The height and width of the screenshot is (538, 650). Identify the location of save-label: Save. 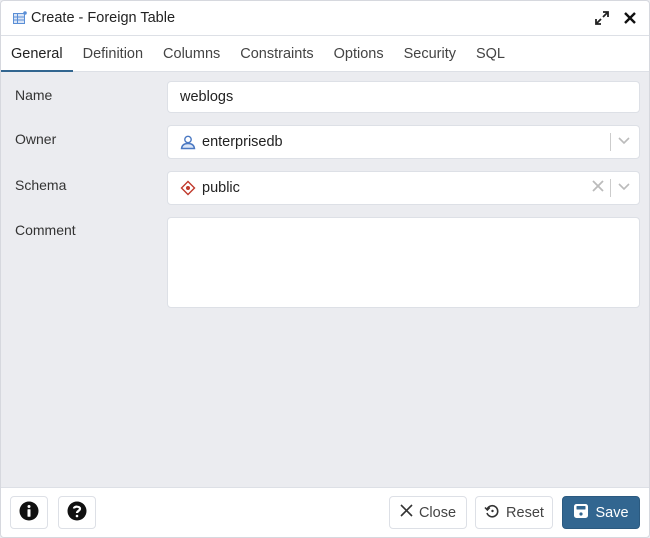
(612, 512).